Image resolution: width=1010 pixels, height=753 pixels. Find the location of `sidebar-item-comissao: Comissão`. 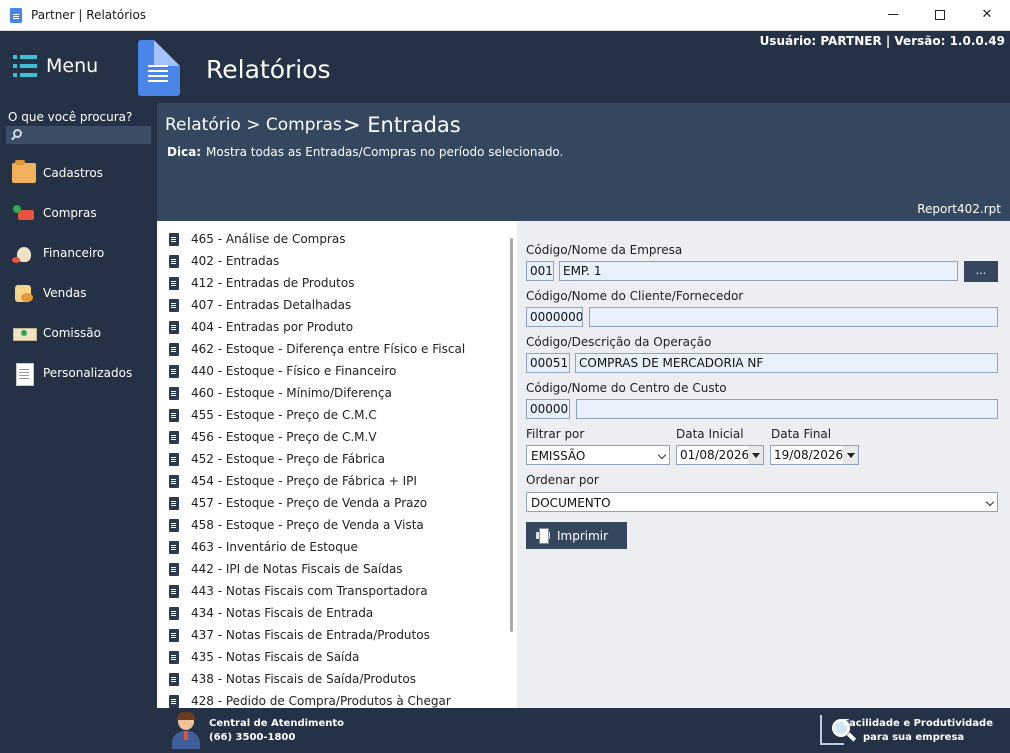

sidebar-item-comissao: Comissão is located at coordinates (80, 333).